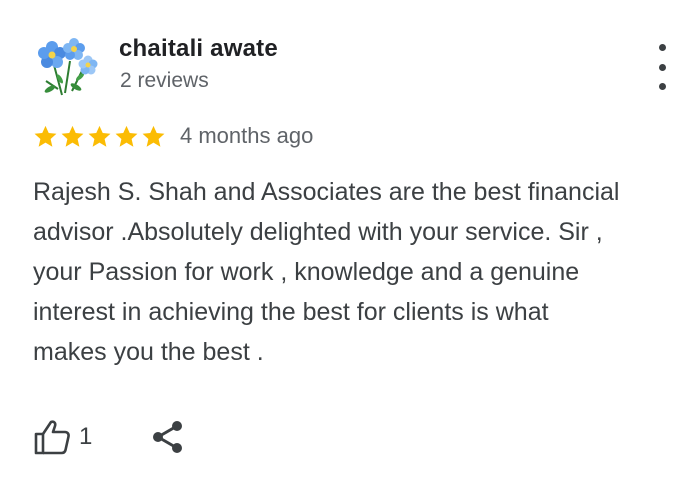  I want to click on share-button, so click(168, 437).